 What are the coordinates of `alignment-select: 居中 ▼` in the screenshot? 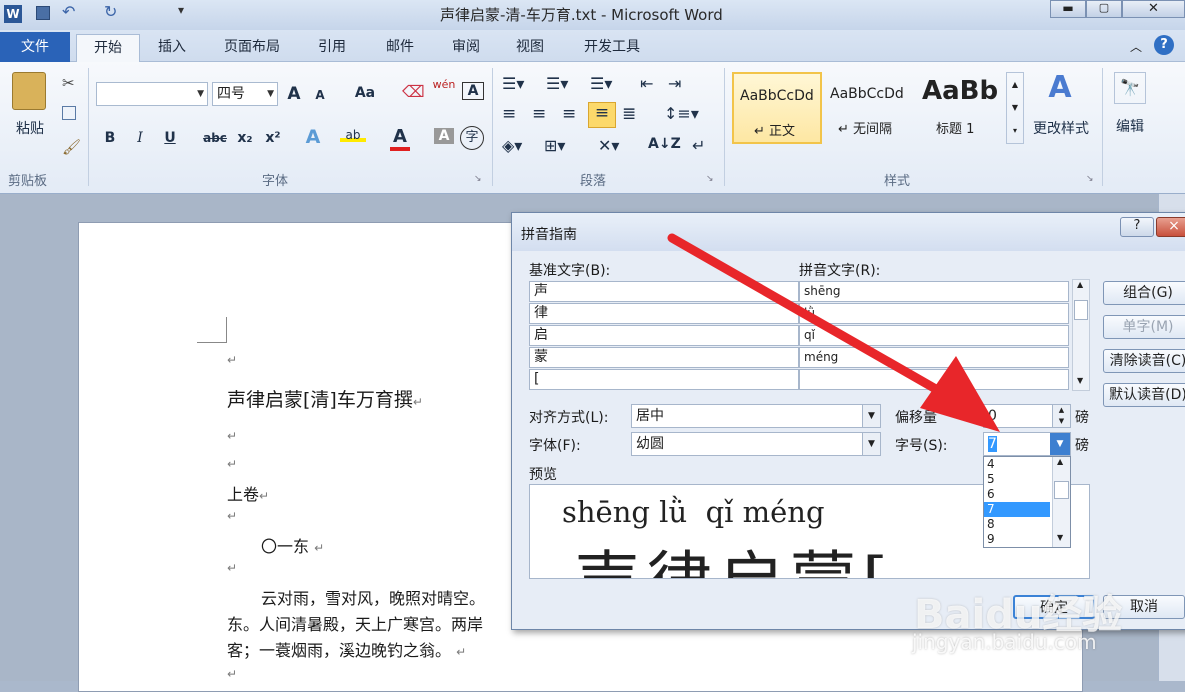 It's located at (756, 416).